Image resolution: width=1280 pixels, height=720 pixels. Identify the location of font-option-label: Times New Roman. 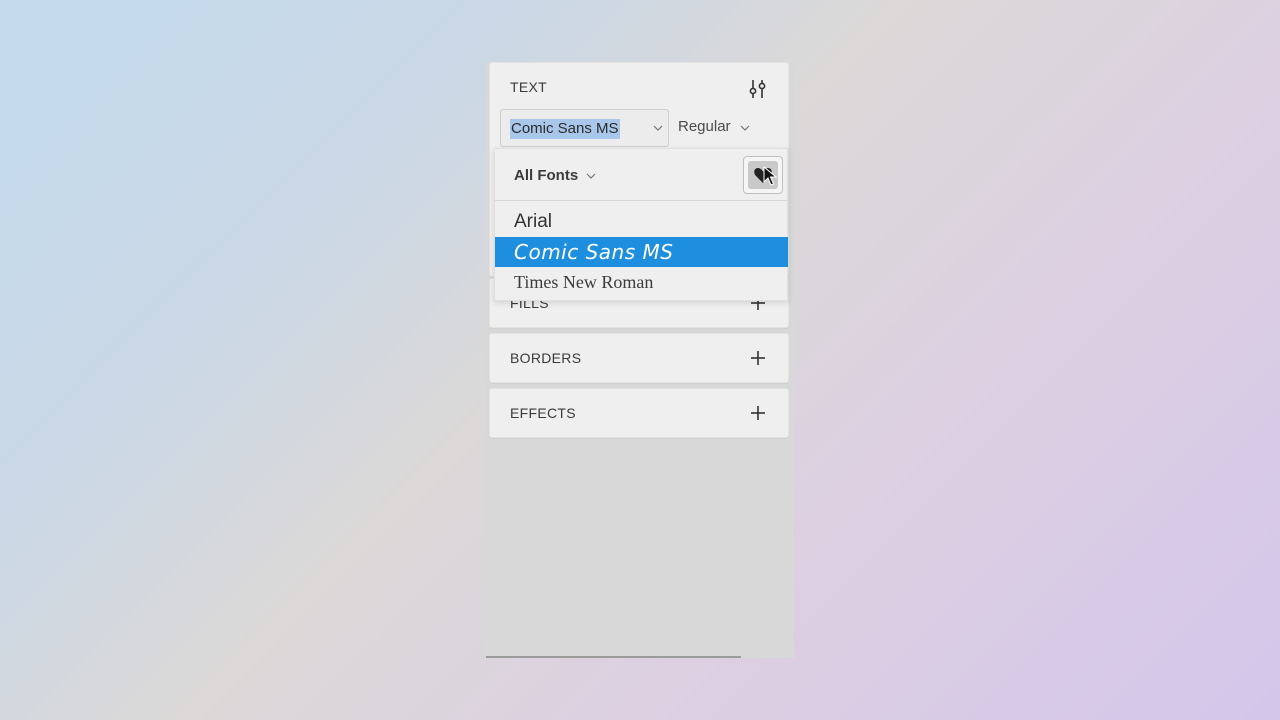
(584, 282).